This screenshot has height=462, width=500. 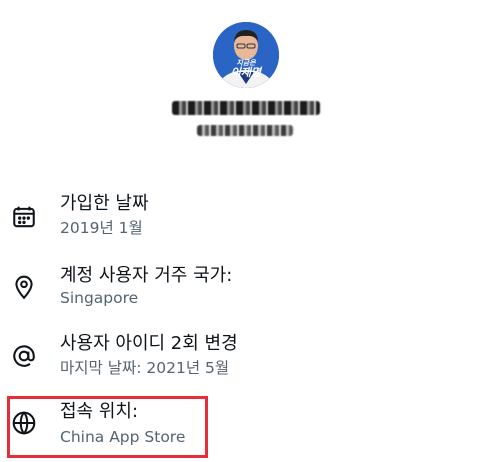 What do you see at coordinates (107, 427) in the screenshot?
I see `highlight-annotation-box` at bounding box center [107, 427].